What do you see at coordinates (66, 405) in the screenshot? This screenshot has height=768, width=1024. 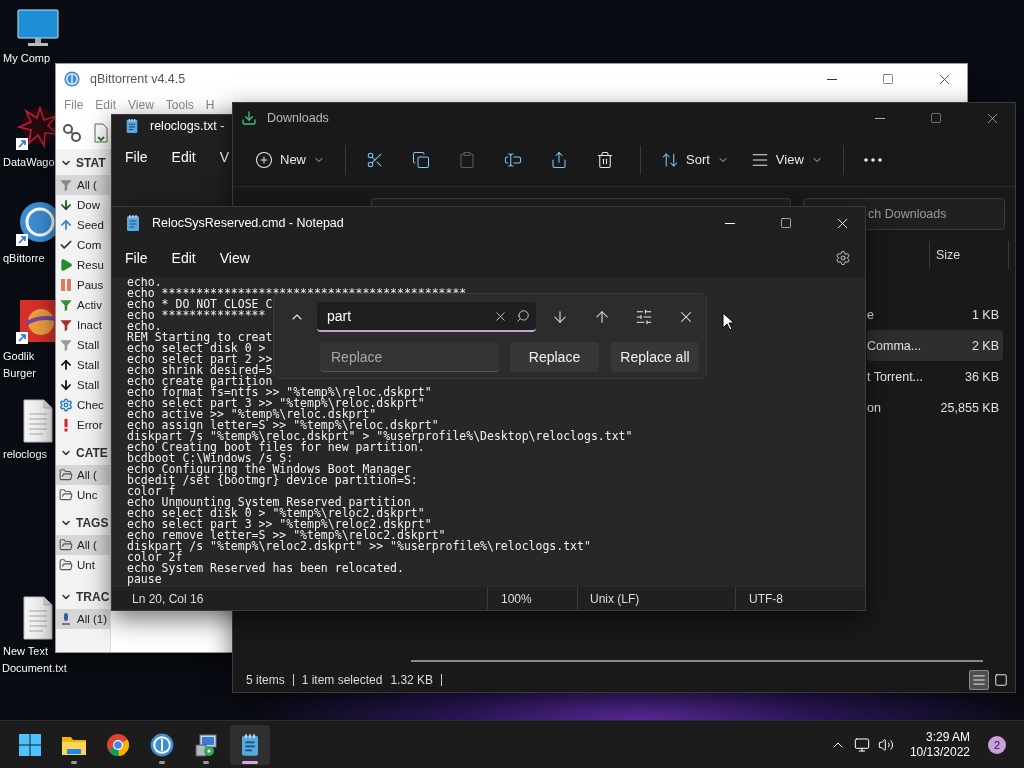 I see `gear-icon` at bounding box center [66, 405].